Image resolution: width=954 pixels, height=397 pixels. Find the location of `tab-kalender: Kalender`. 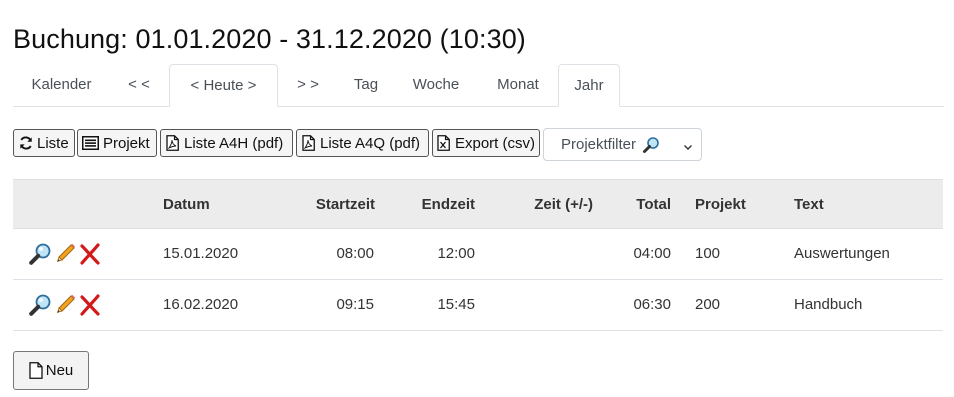

tab-kalender: Kalender is located at coordinates (61, 84).